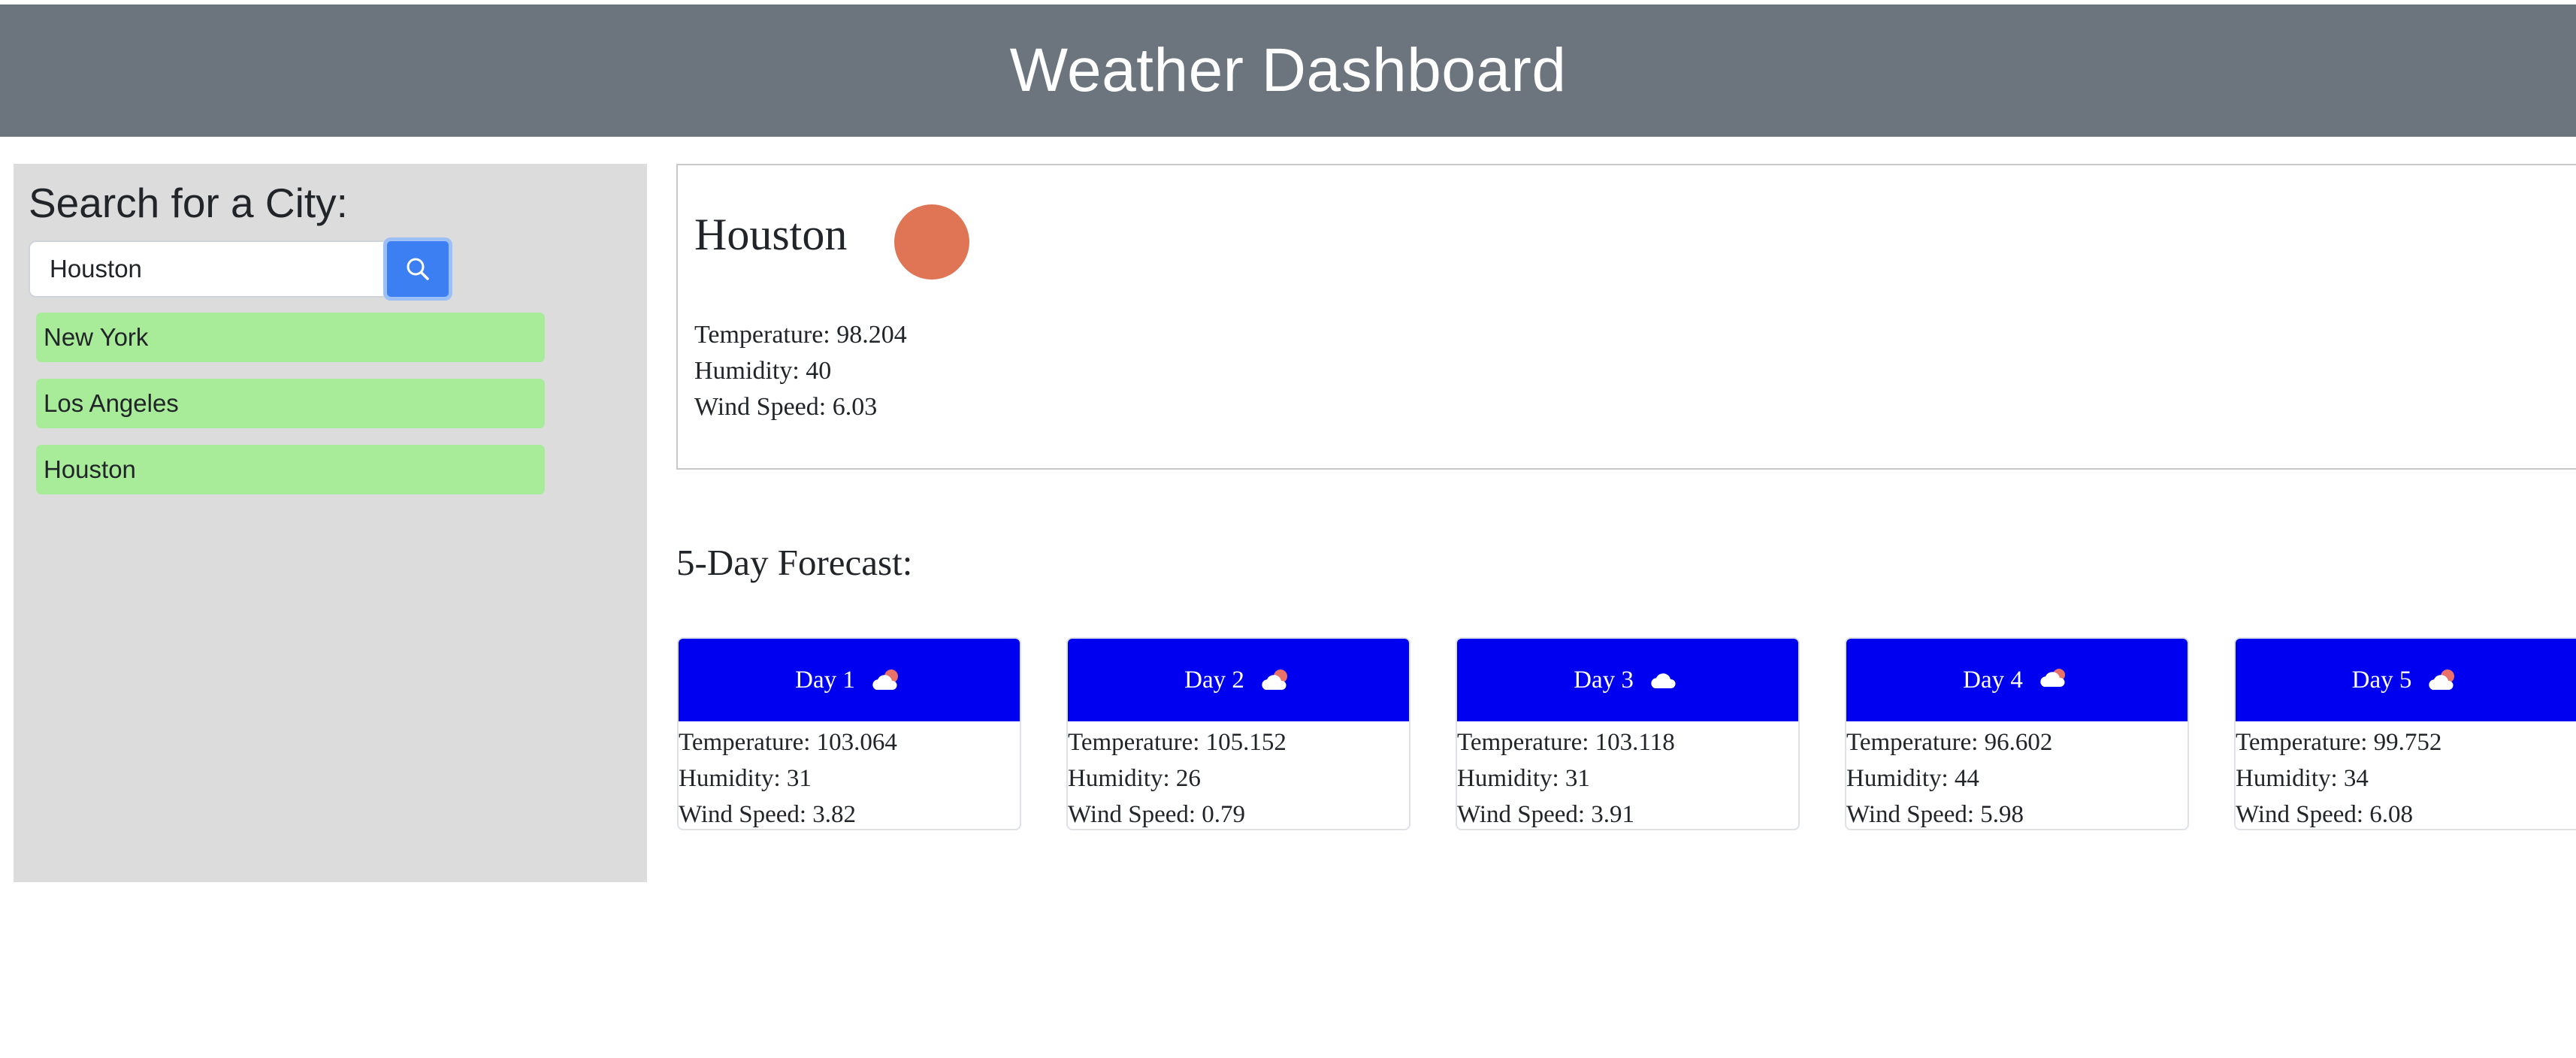  What do you see at coordinates (768, 815) in the screenshot?
I see `forecast-wind-speed: Wind Speed: 3.82` at bounding box center [768, 815].